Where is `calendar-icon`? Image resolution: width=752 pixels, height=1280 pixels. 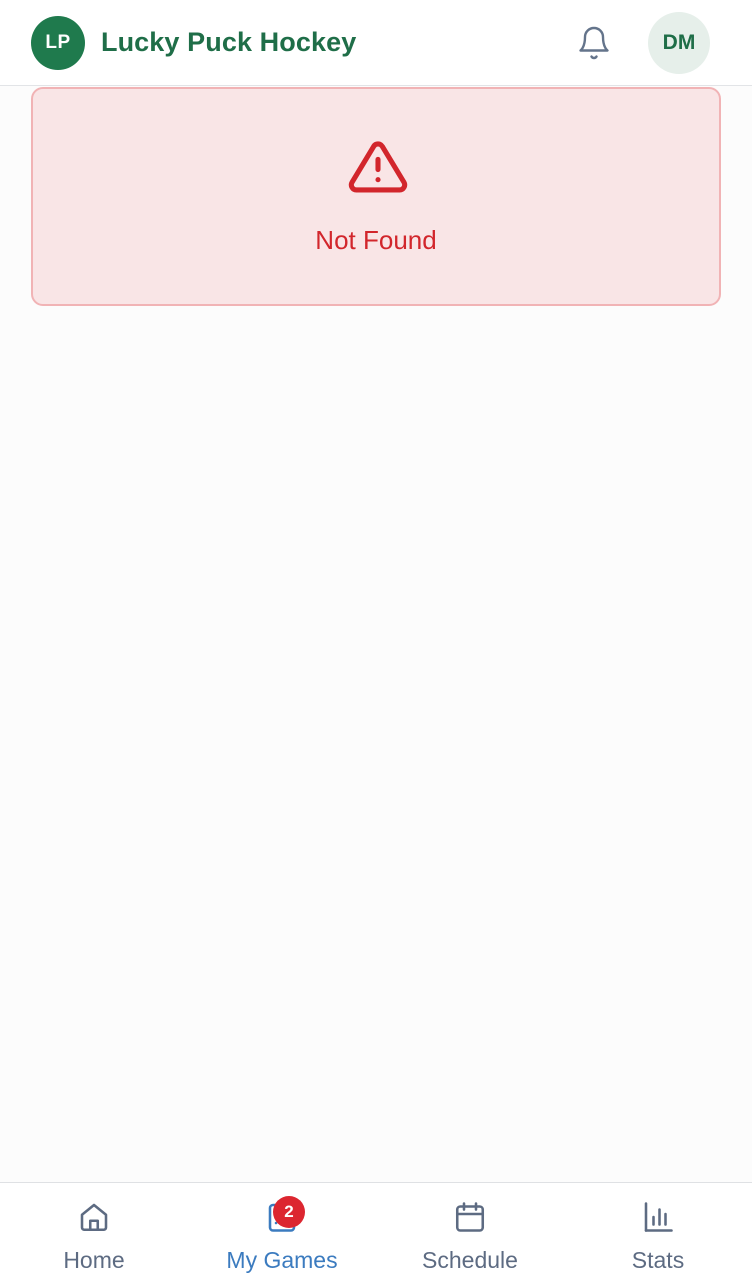 calendar-icon is located at coordinates (470, 1217).